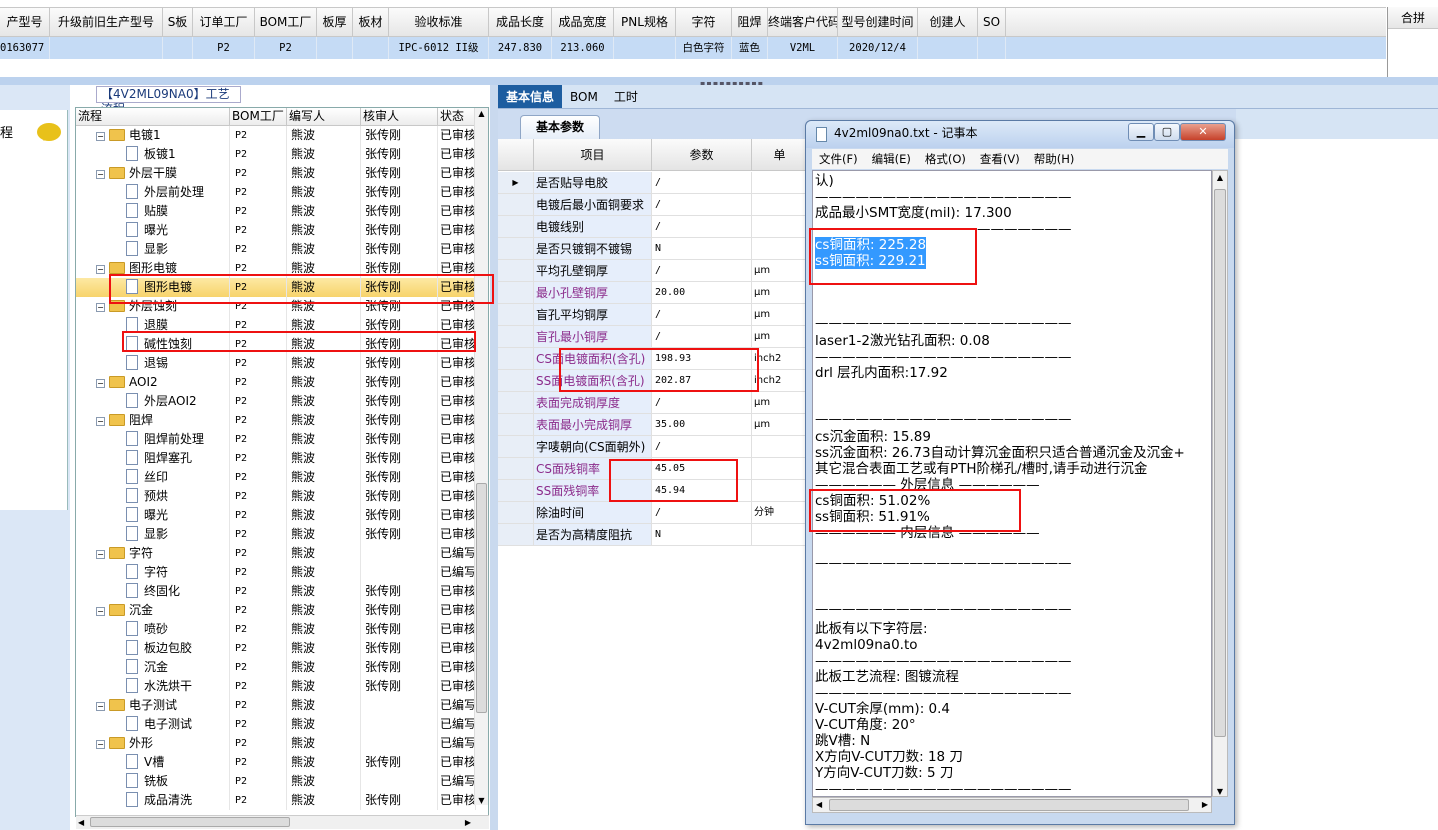 The width and height of the screenshot is (1438, 830). I want to click on param-value: 20.00, so click(702, 292).